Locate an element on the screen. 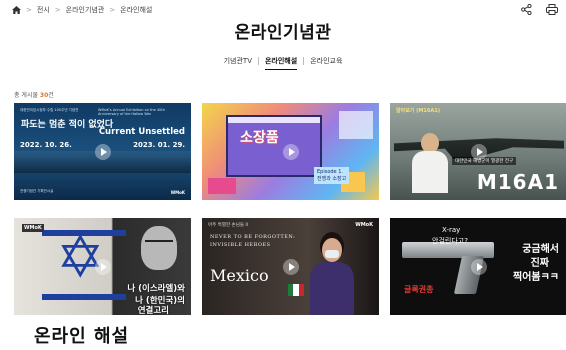  print-icon is located at coordinates (552, 9).